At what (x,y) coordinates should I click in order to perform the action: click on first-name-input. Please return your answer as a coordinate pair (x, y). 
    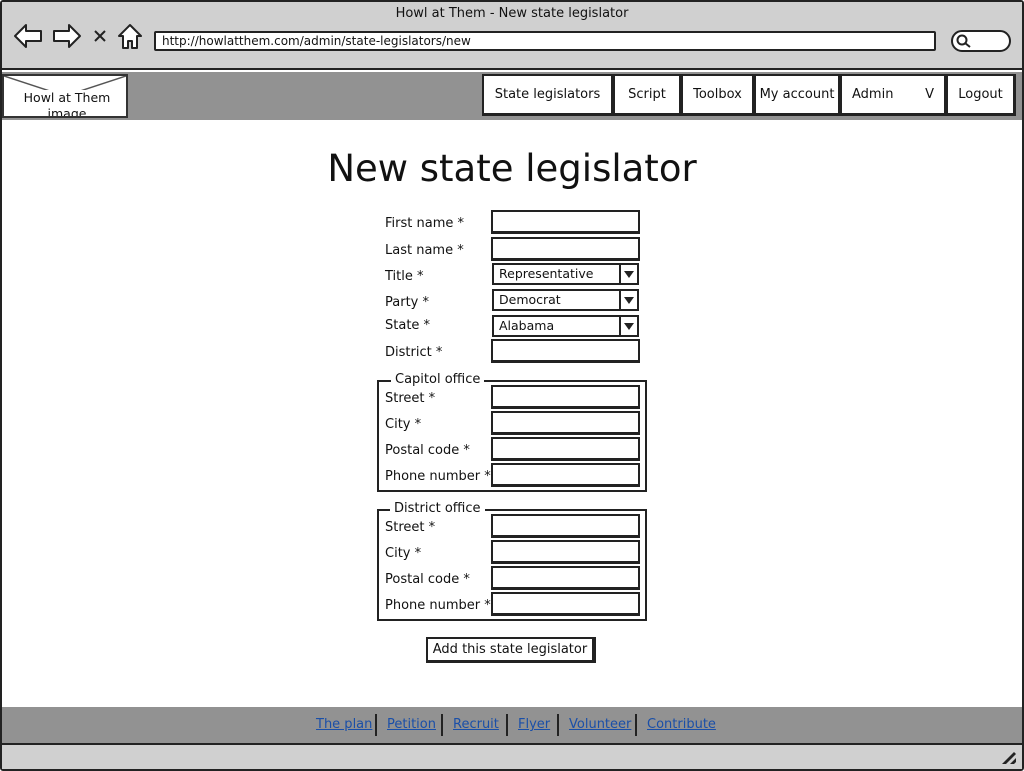
    Looking at the image, I should click on (565, 222).